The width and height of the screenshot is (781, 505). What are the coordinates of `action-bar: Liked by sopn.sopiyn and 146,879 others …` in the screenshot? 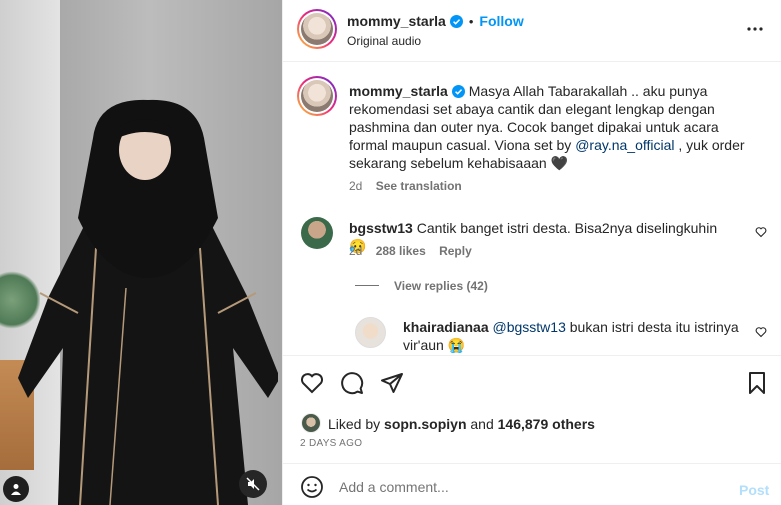 It's located at (532, 409).